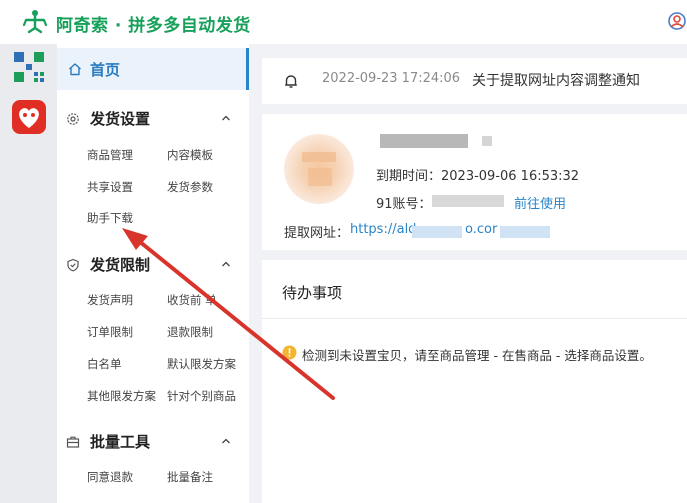 The width and height of the screenshot is (687, 503). Describe the element at coordinates (110, 477) in the screenshot. I see `menu-item-agree-refund: 同意退款` at that location.